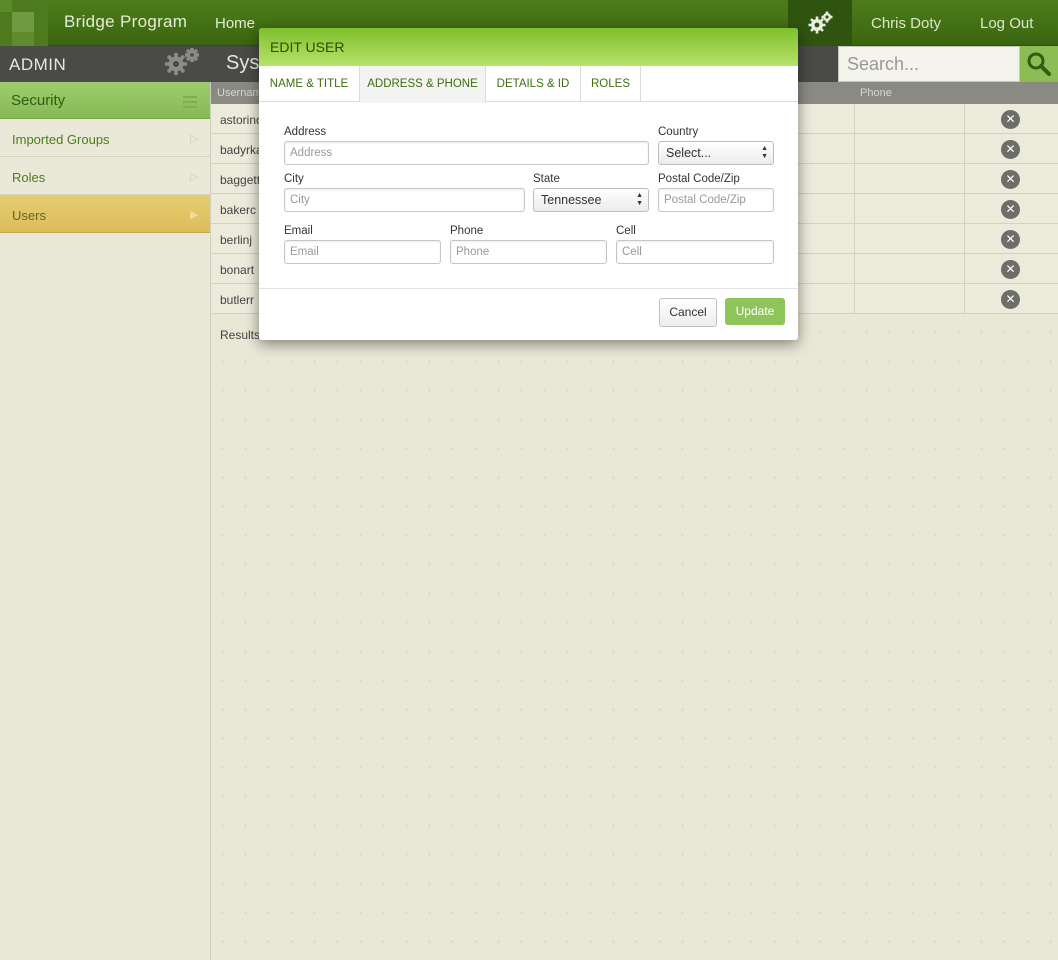 This screenshot has width=1058, height=960. I want to click on username-cell: bonart, so click(237, 270).